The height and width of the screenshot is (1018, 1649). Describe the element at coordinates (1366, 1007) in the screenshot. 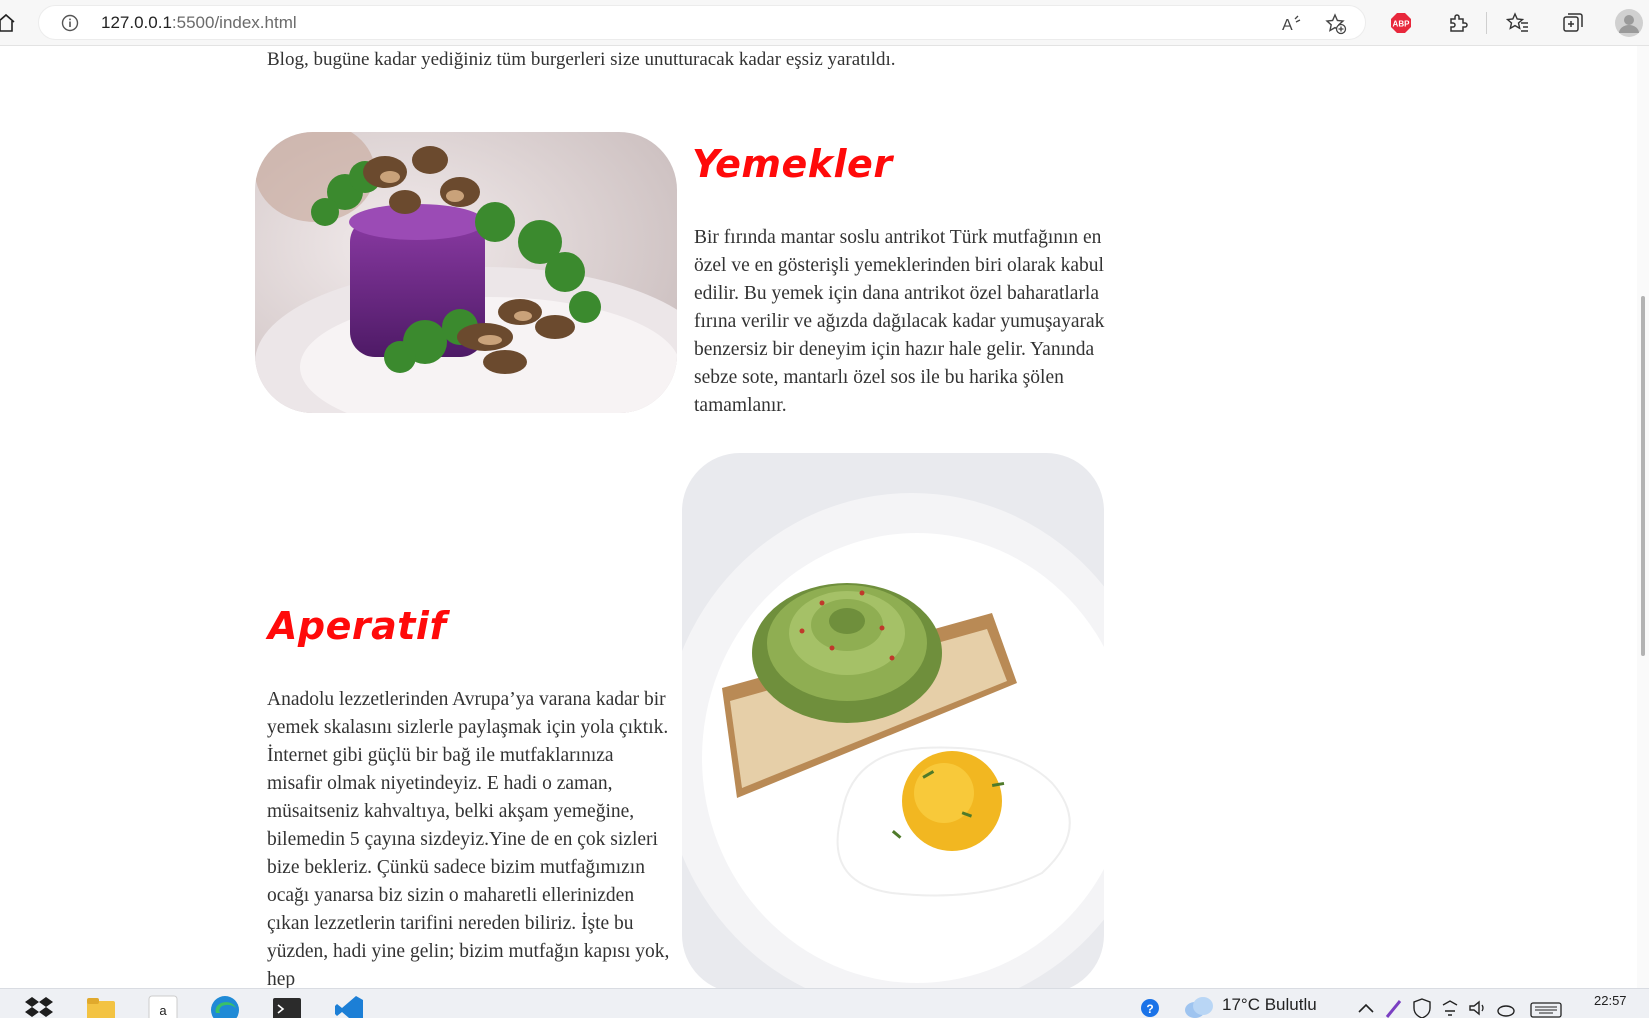

I see `chevron-up-icon` at that location.